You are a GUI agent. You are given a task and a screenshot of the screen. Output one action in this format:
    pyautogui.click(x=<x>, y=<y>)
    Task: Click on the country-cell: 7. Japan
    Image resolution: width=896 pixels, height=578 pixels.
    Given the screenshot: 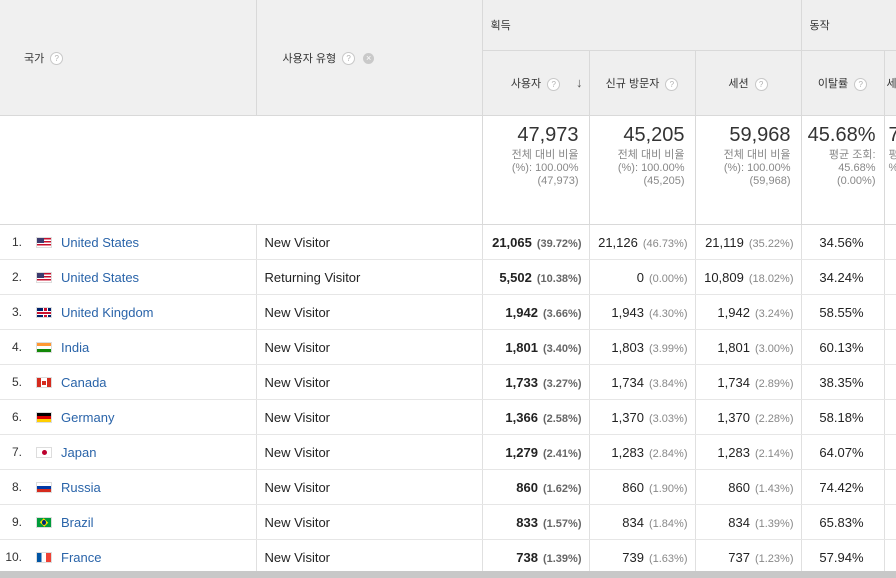 What is the action you would take?
    pyautogui.click(x=128, y=452)
    